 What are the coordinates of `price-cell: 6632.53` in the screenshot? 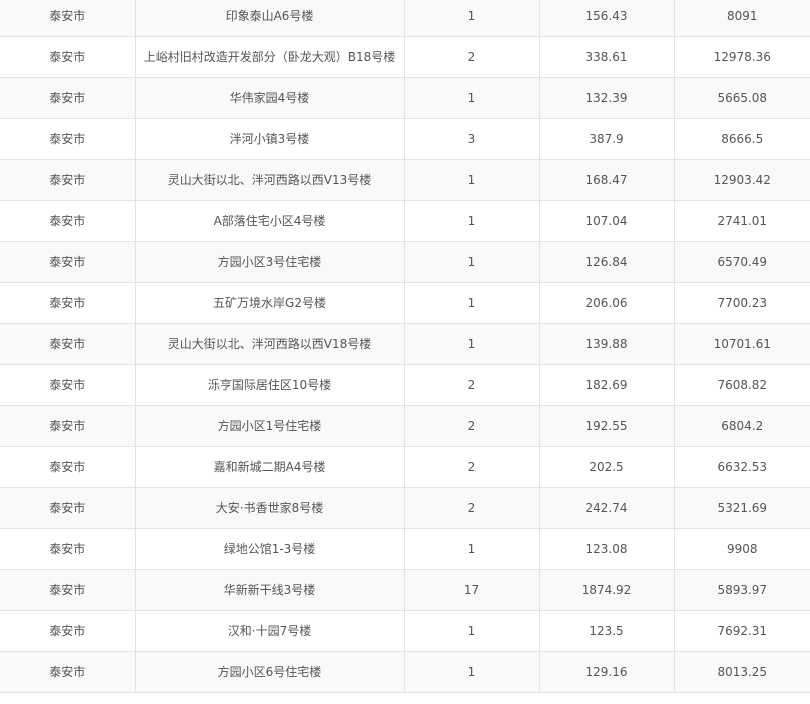 It's located at (741, 467).